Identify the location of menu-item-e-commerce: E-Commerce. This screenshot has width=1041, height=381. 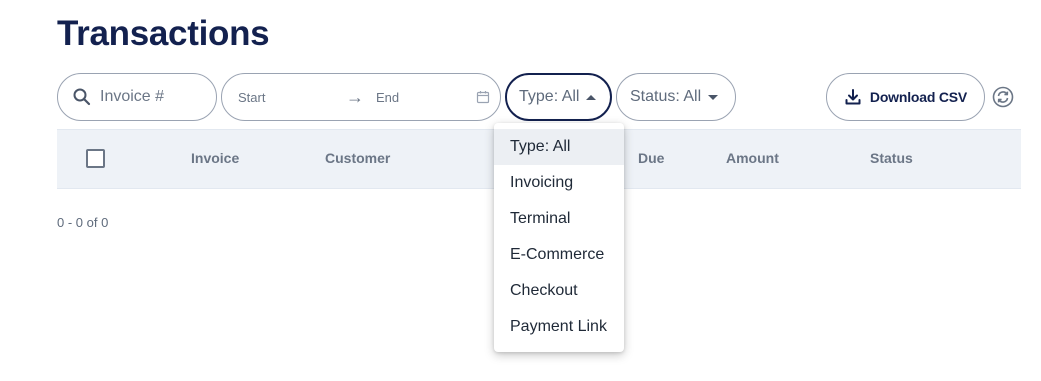
(559, 255).